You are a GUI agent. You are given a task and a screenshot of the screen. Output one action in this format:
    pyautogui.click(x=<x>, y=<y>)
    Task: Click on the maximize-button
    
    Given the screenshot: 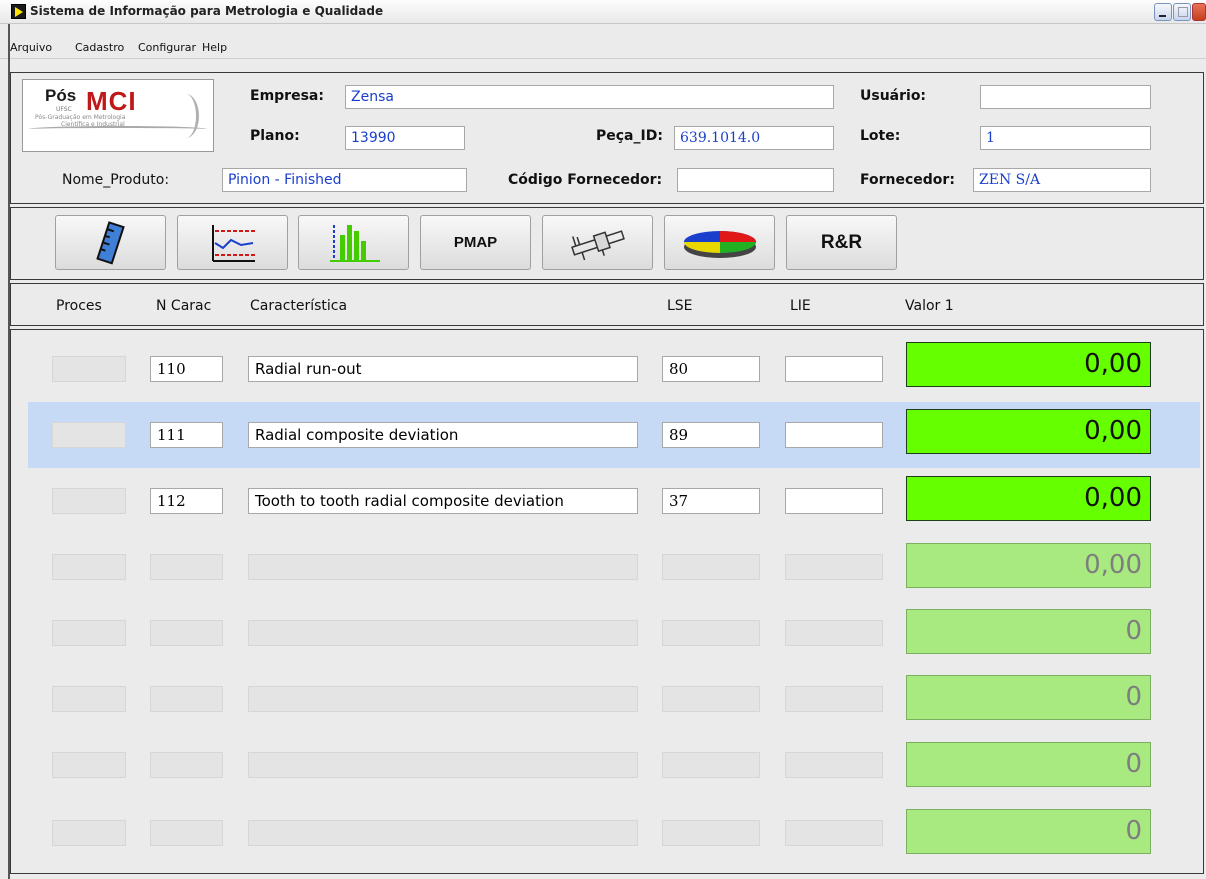 What is the action you would take?
    pyautogui.click(x=1182, y=12)
    